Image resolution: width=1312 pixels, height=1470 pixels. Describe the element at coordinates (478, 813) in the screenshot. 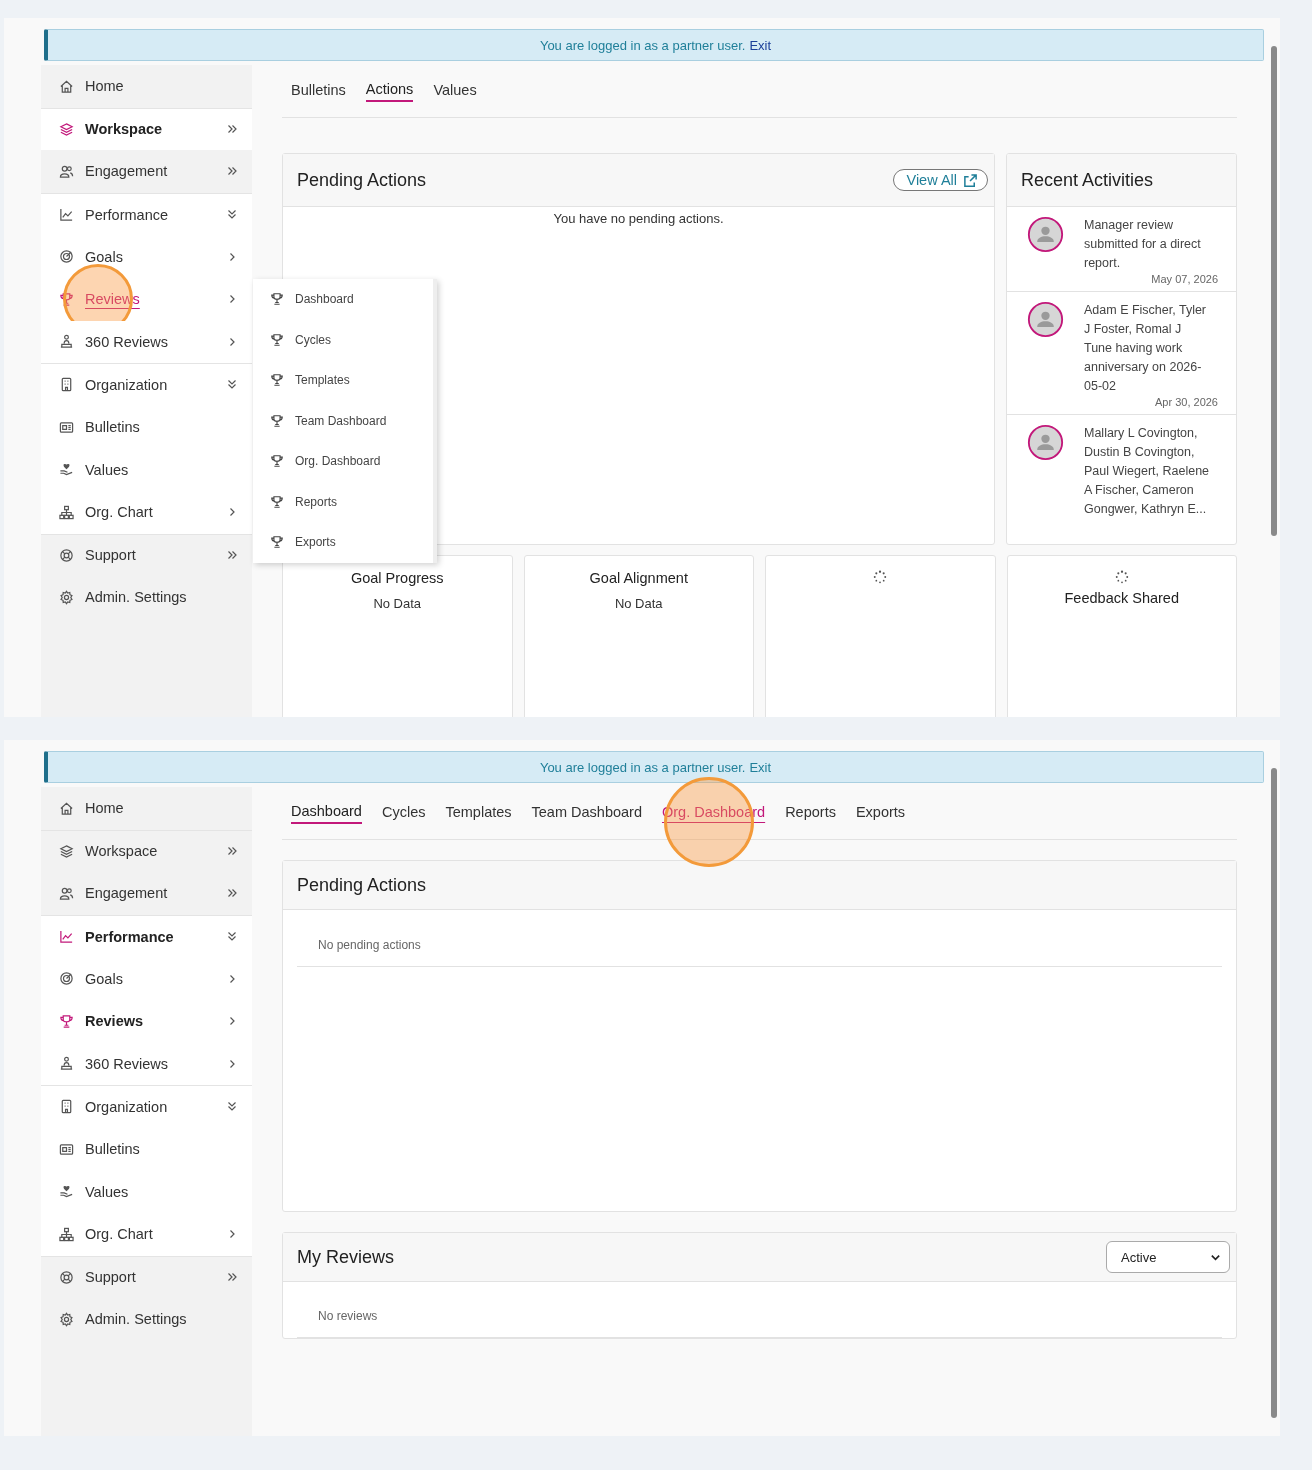

I see `tab: Templates` at that location.